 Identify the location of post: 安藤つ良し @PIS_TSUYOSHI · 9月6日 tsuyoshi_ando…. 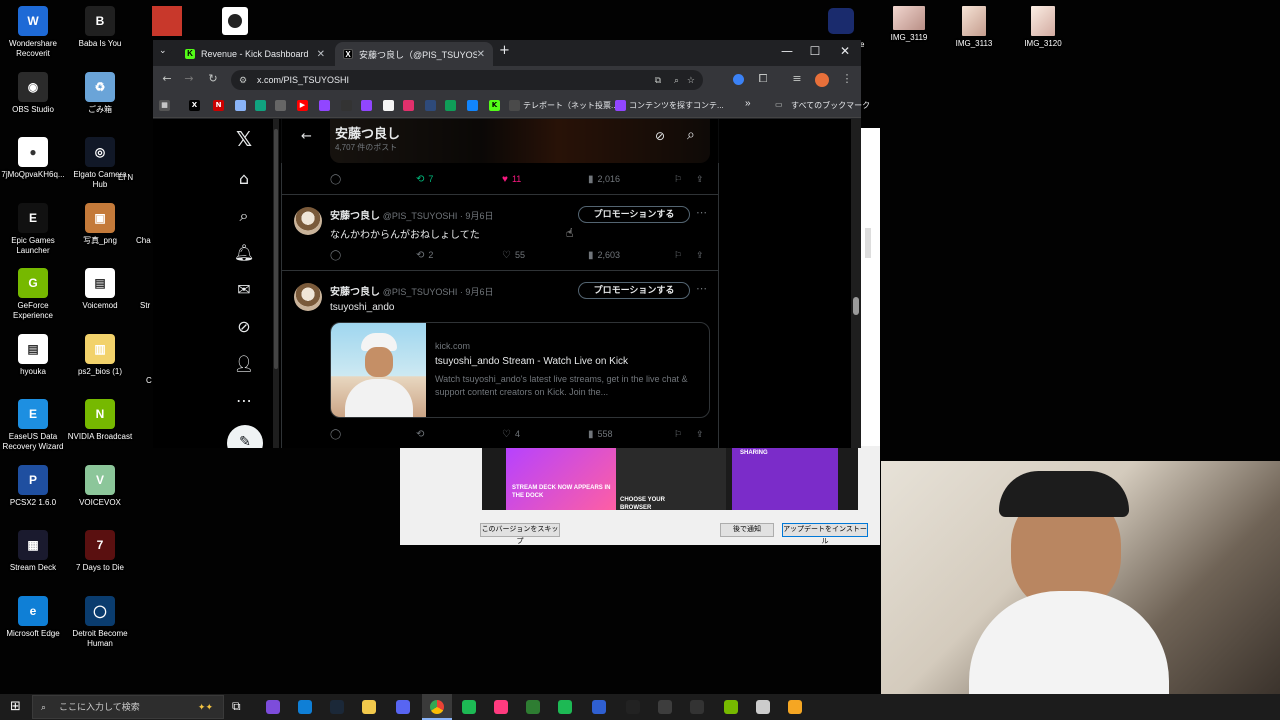
(500, 359).